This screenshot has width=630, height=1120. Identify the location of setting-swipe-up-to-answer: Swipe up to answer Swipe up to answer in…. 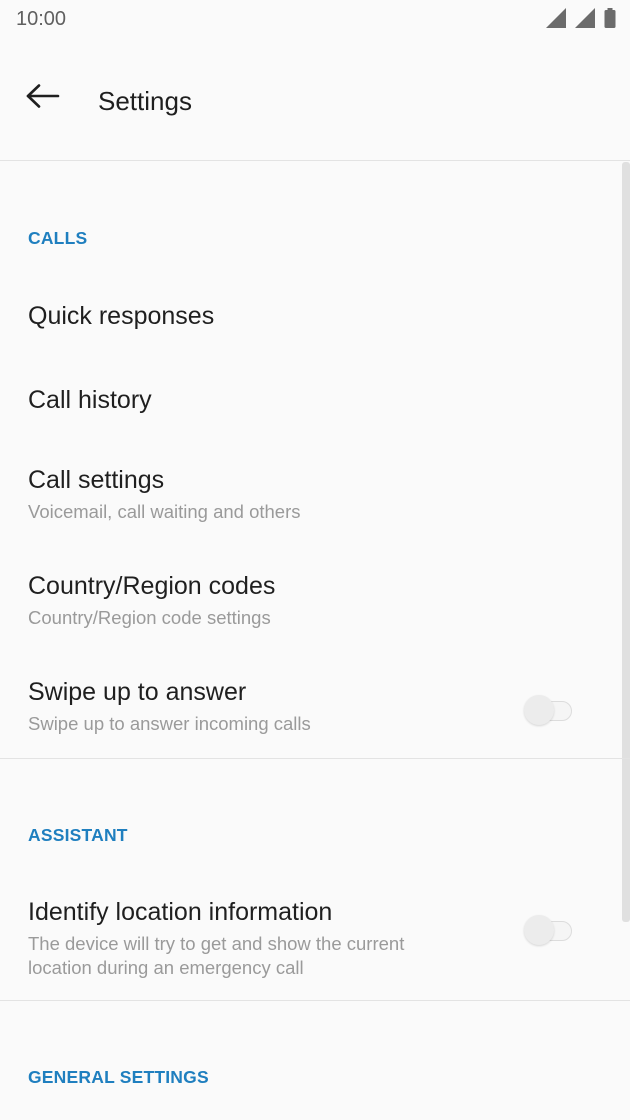
(310, 706).